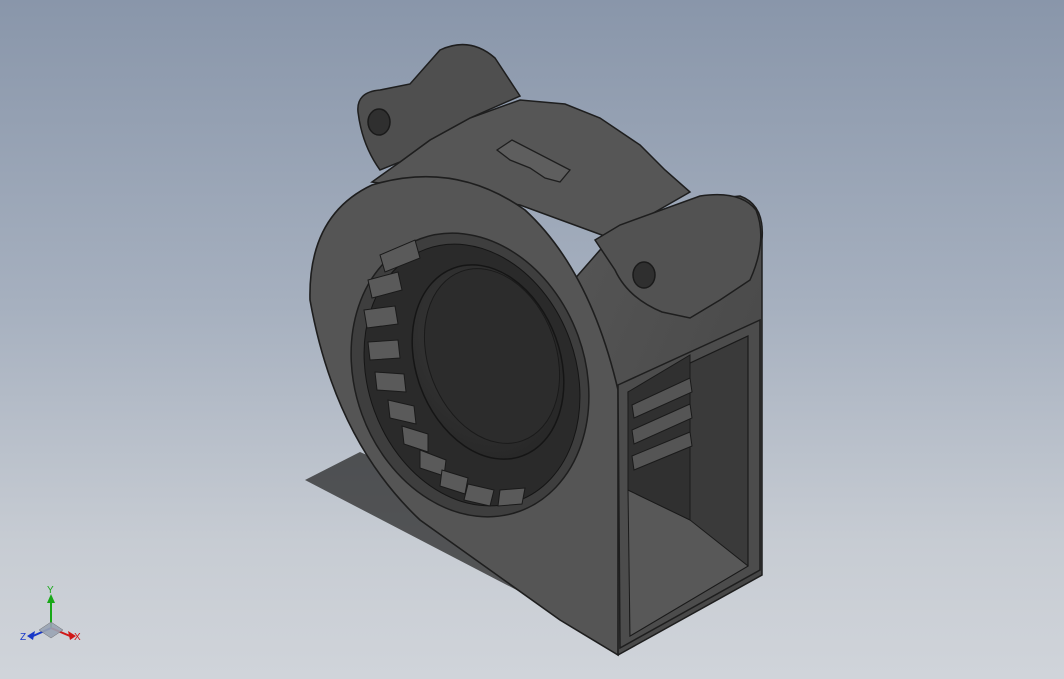  I want to click on triad-label-y: Y, so click(50, 590).